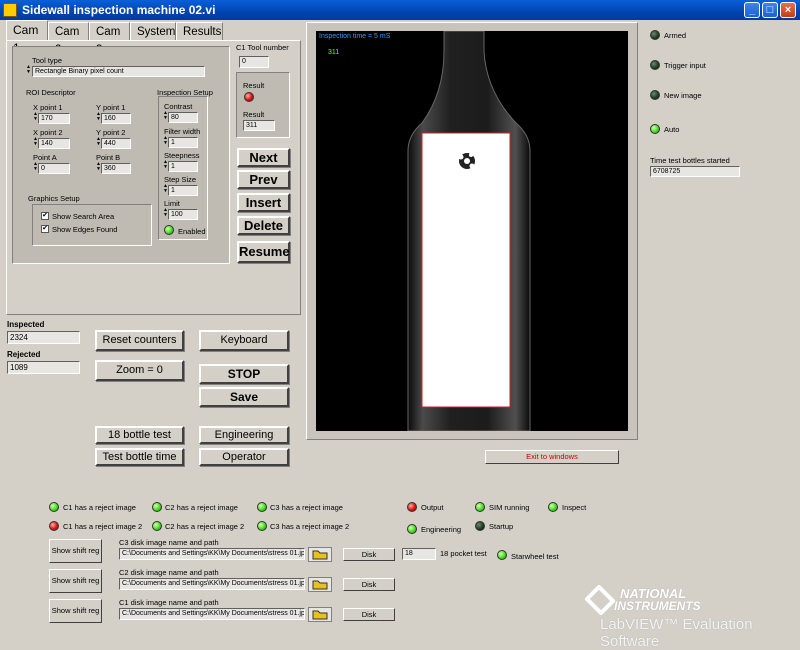 This screenshot has height=650, width=800. I want to click on show-edges-label: Show Edges Found, so click(85, 229).